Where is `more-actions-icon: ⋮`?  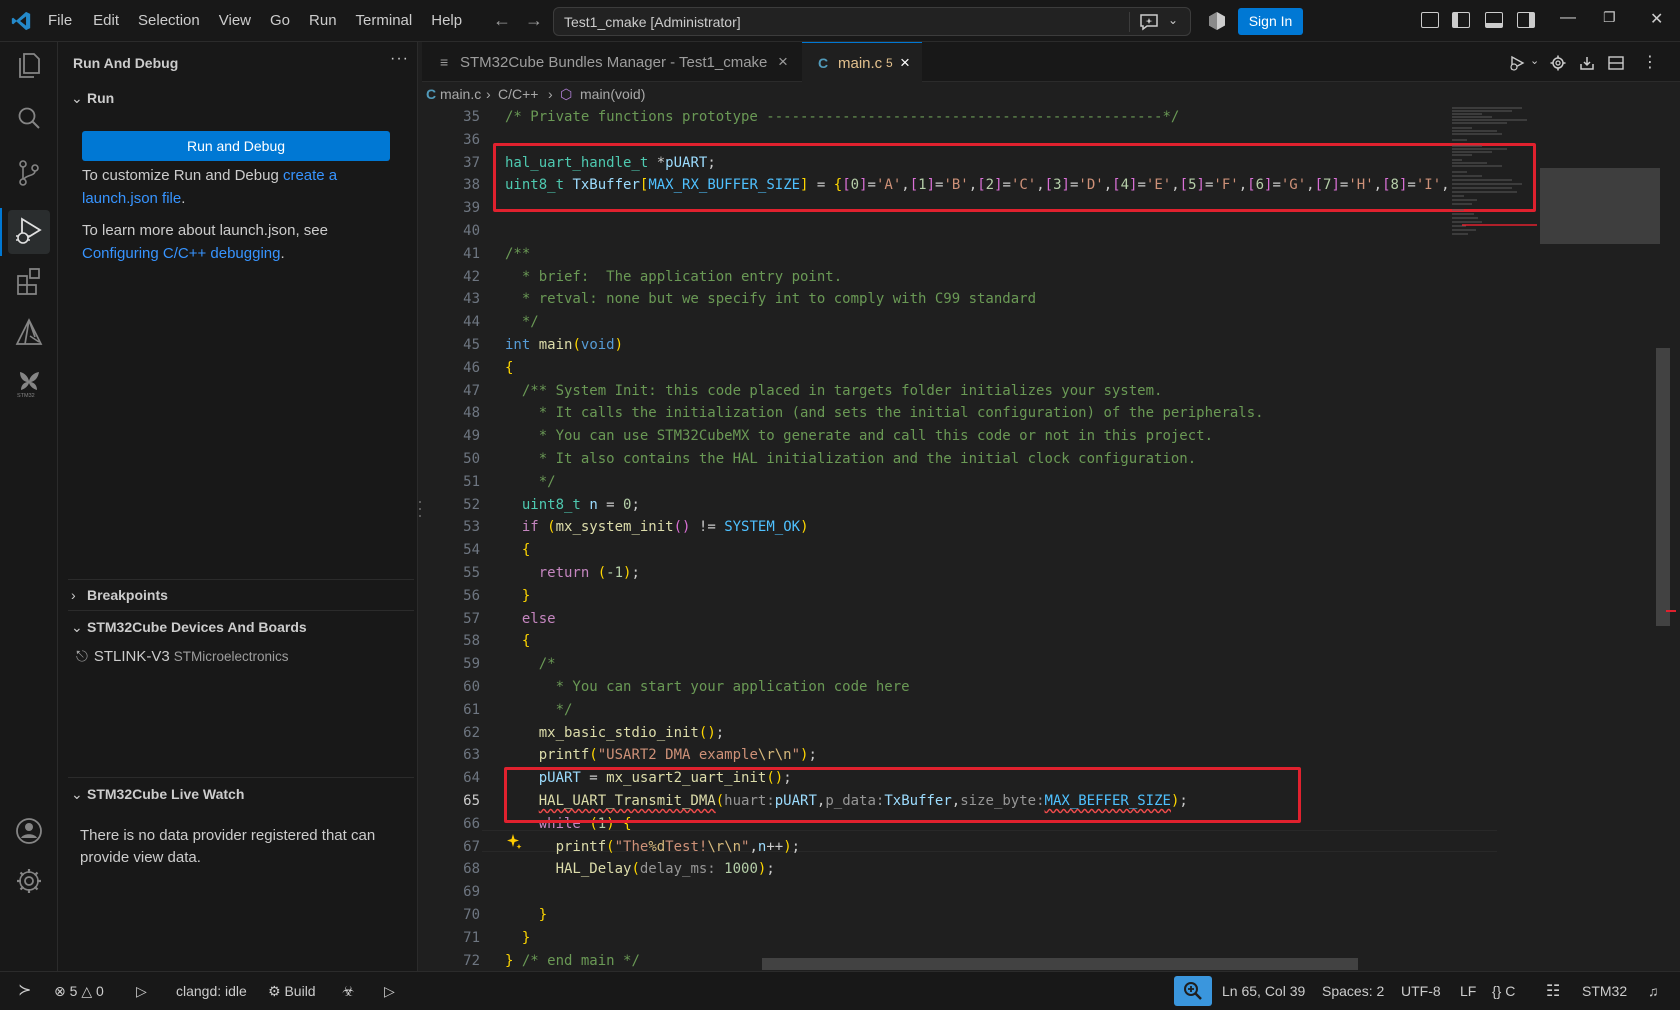 more-actions-icon: ⋮ is located at coordinates (1650, 62).